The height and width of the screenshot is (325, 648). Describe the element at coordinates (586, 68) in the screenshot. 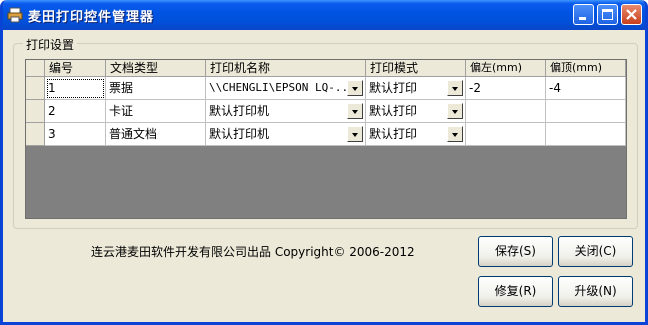

I see `column-header-offset-top: 偏顶(mm)` at that location.